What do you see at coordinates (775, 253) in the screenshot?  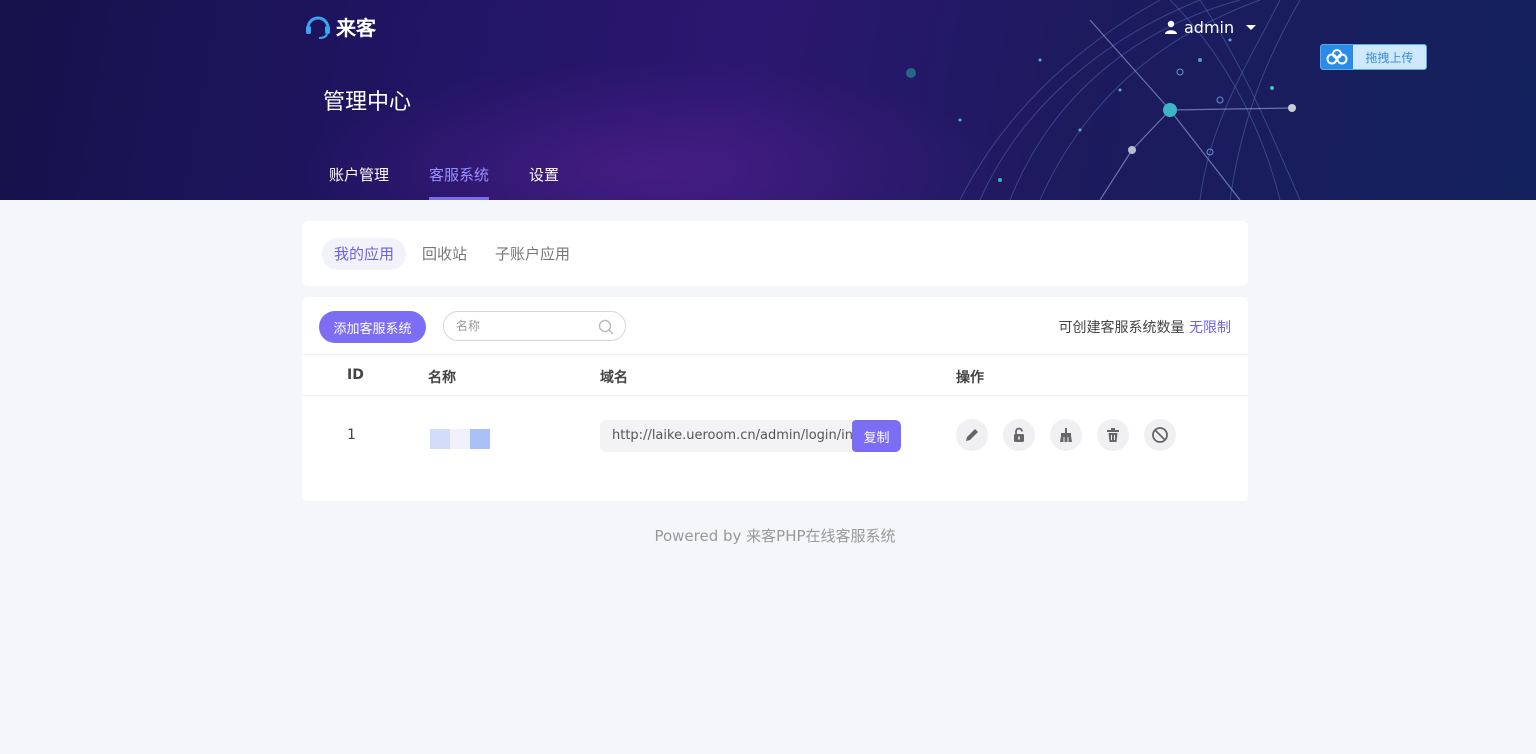 I see `subtabs-card: 我的应用 回收站 子账户应用` at bounding box center [775, 253].